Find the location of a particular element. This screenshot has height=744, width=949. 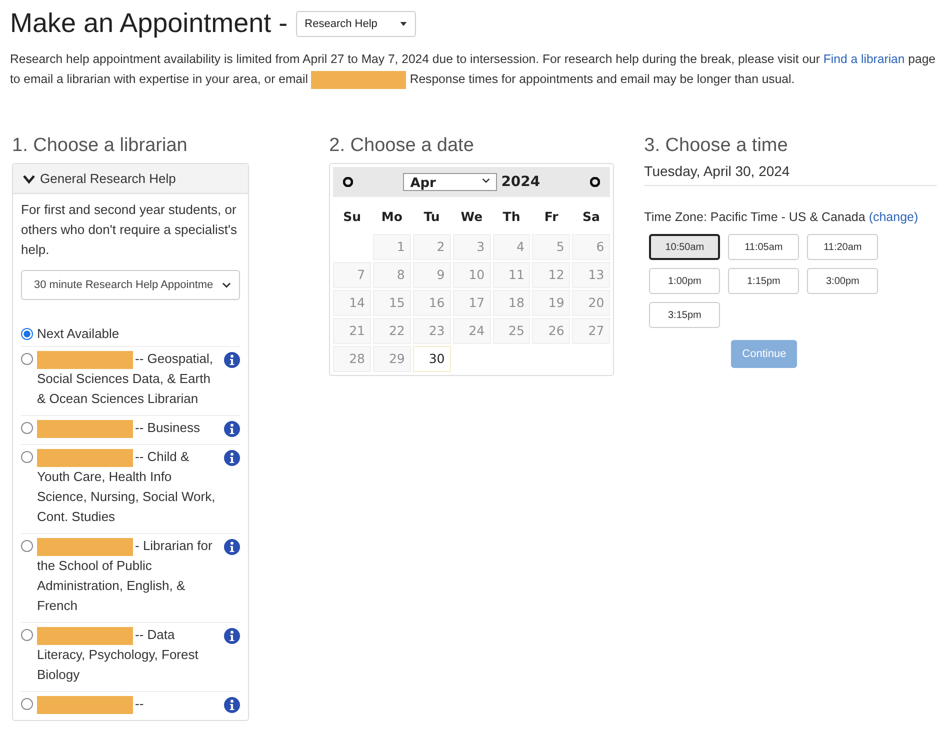

calendar-day: 12 is located at coordinates (551, 275).